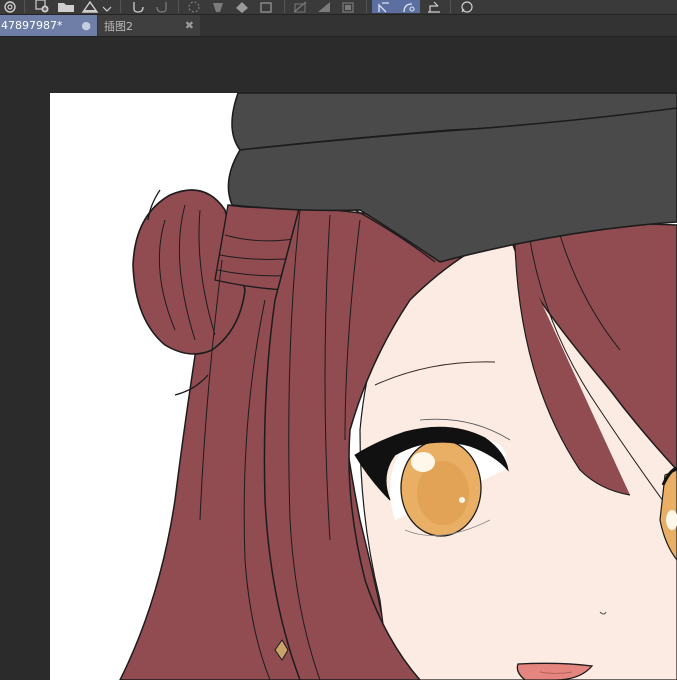  What do you see at coordinates (118, 26) in the screenshot?
I see `tab-label: 插图2` at bounding box center [118, 26].